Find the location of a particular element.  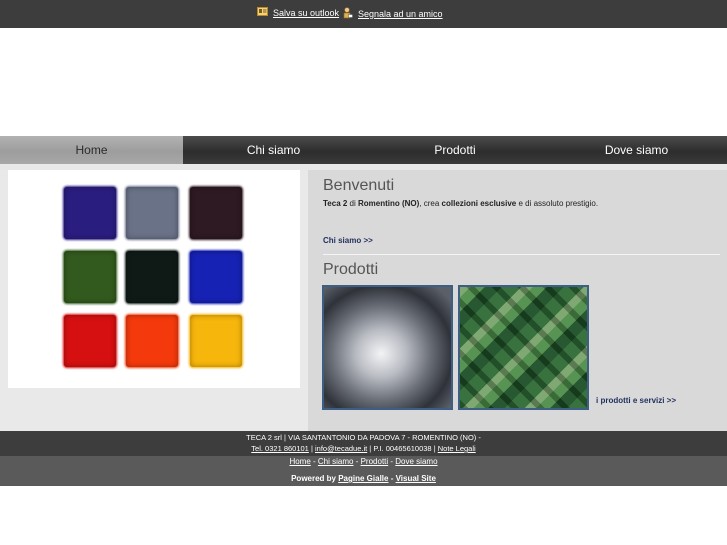

footer-powered: Powered by Pagine Gialle - Visual Site is located at coordinates (363, 478).